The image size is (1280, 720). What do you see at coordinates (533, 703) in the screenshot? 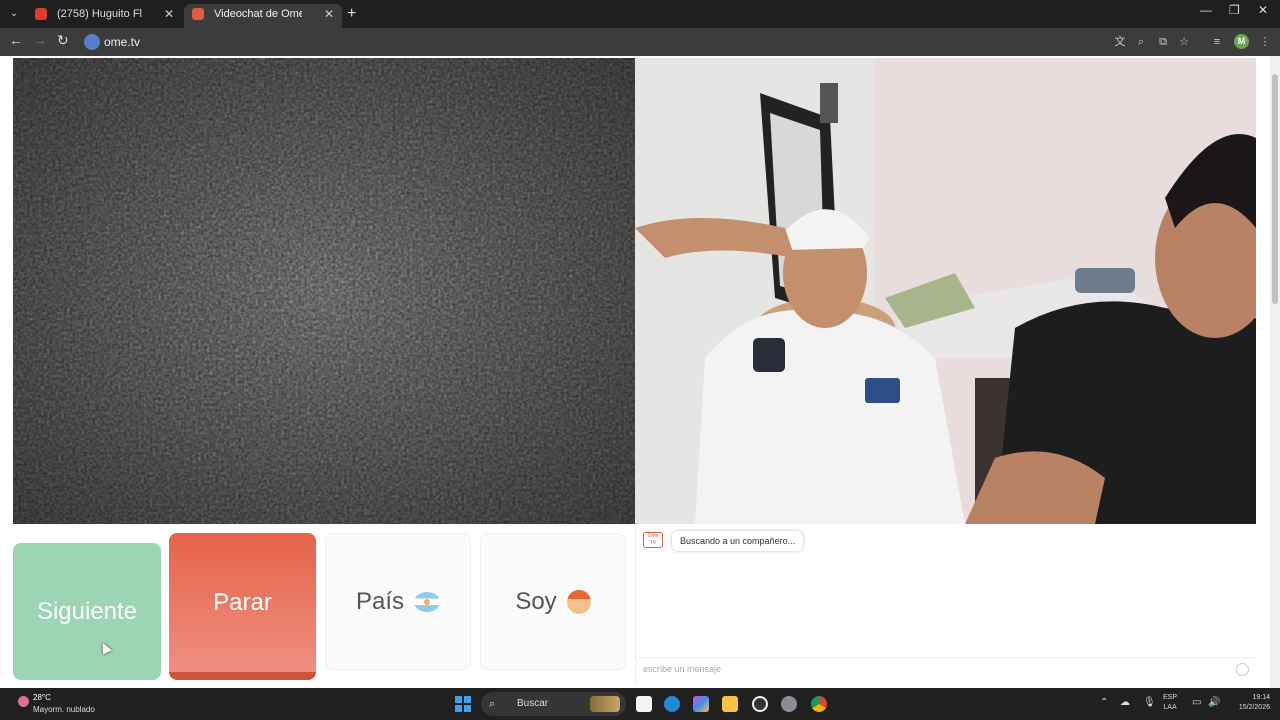
I see `search-label: Buscar` at bounding box center [533, 703].